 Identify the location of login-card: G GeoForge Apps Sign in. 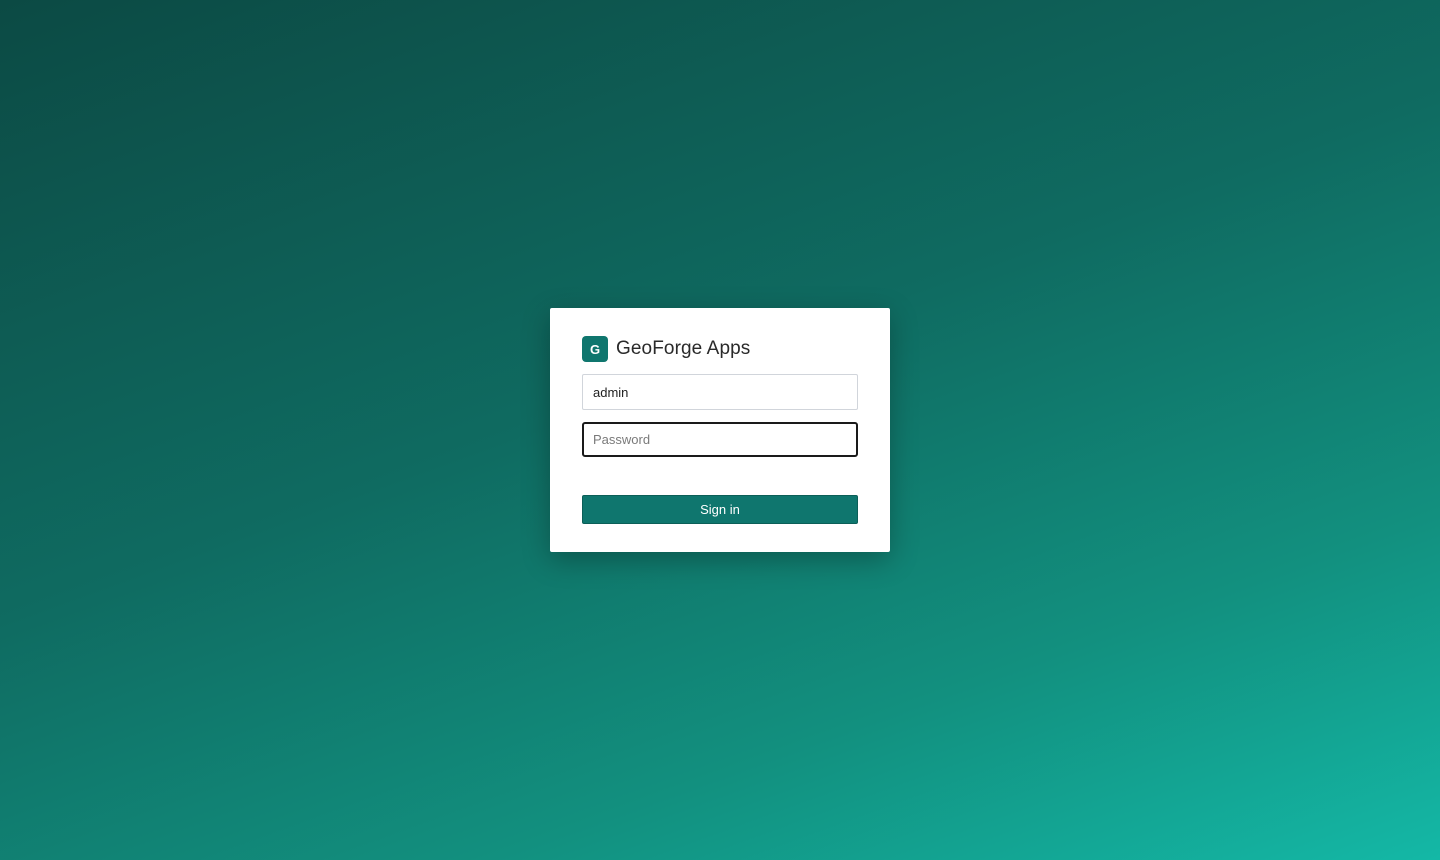
(720, 430).